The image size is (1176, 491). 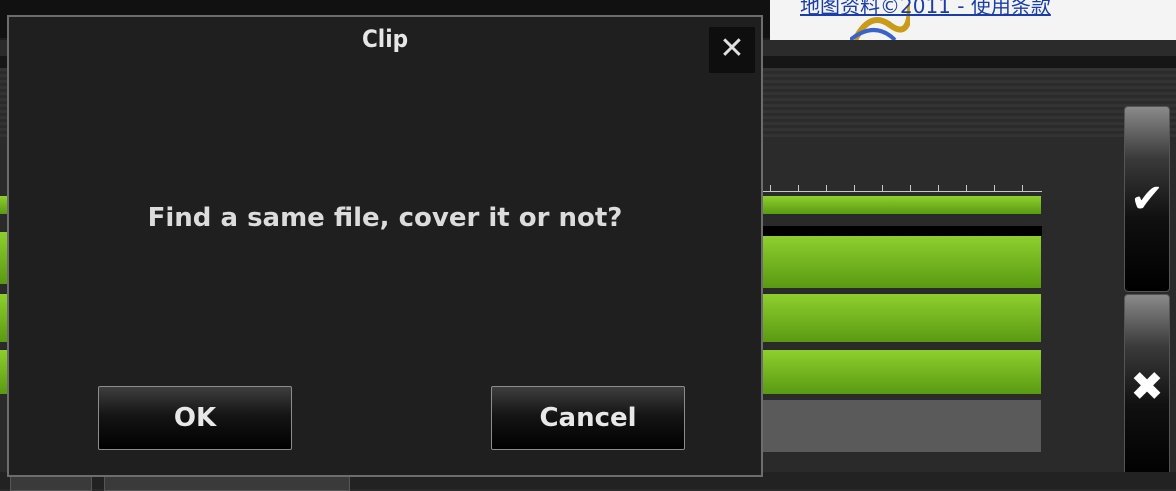 What do you see at coordinates (385, 39) in the screenshot?
I see `dialog-title: Clip` at bounding box center [385, 39].